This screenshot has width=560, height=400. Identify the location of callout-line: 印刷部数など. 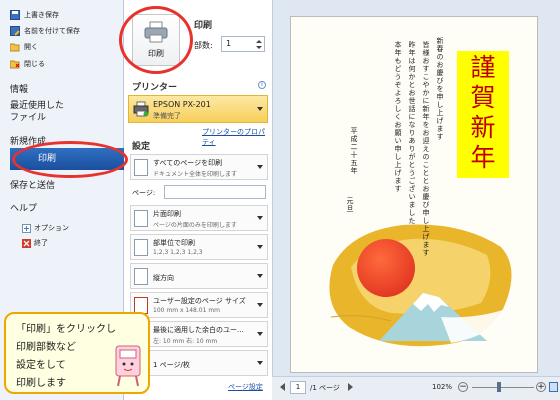
(46, 347).